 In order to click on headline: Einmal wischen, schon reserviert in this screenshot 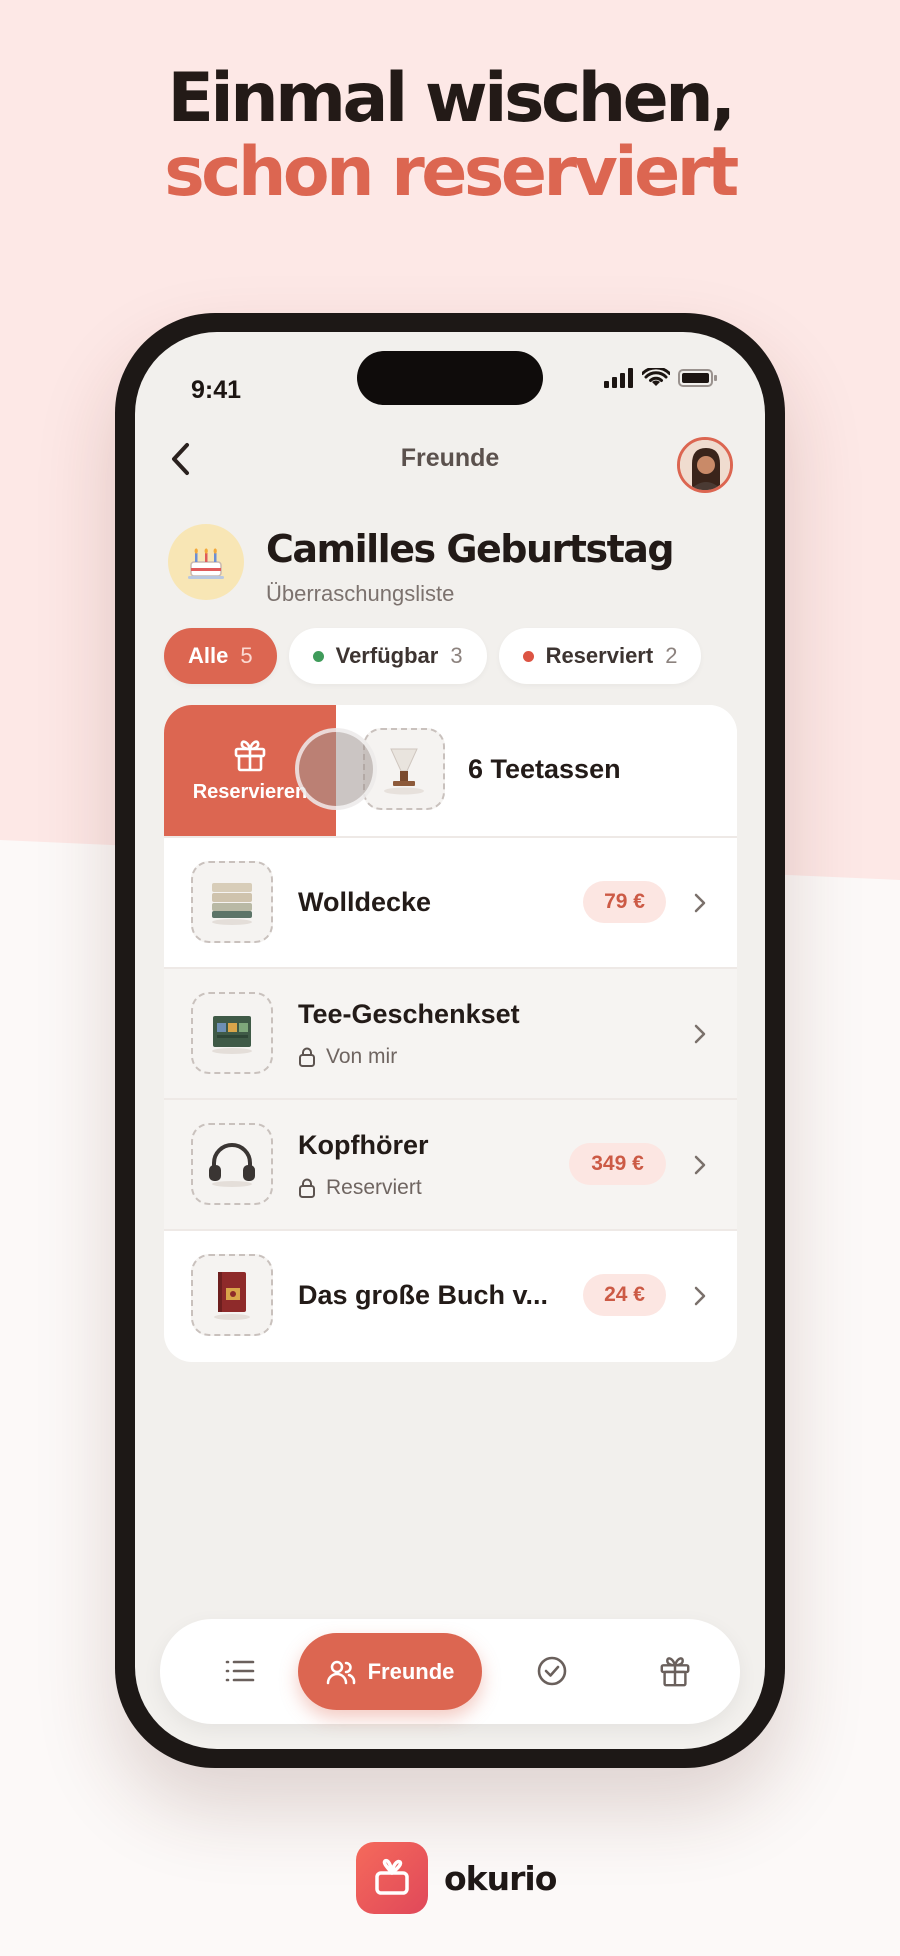, I will do `click(450, 136)`.